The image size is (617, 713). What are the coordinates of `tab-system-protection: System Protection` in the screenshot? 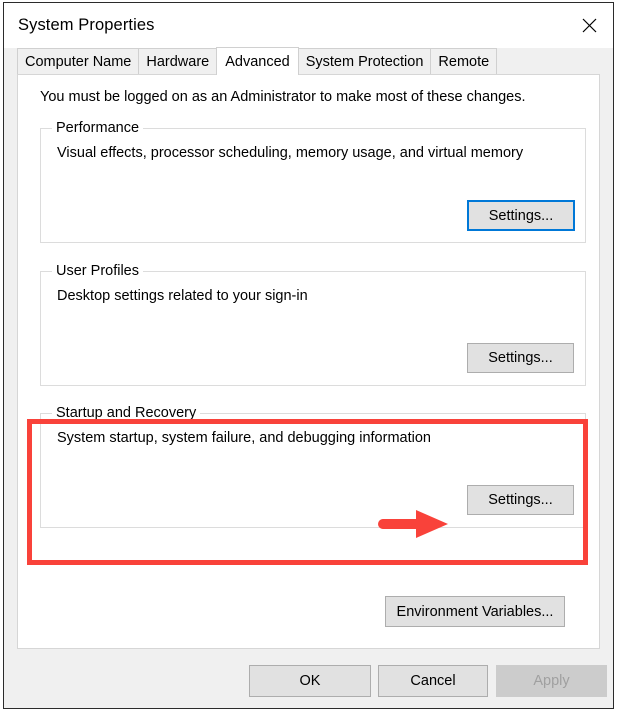 It's located at (364, 61).